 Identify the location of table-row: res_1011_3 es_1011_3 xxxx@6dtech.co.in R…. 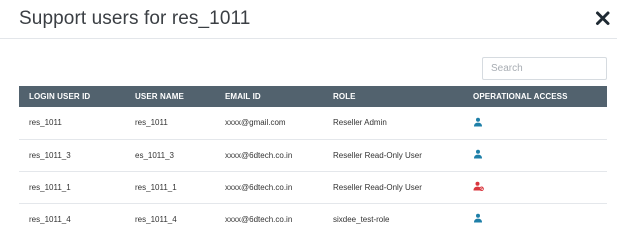
(313, 155).